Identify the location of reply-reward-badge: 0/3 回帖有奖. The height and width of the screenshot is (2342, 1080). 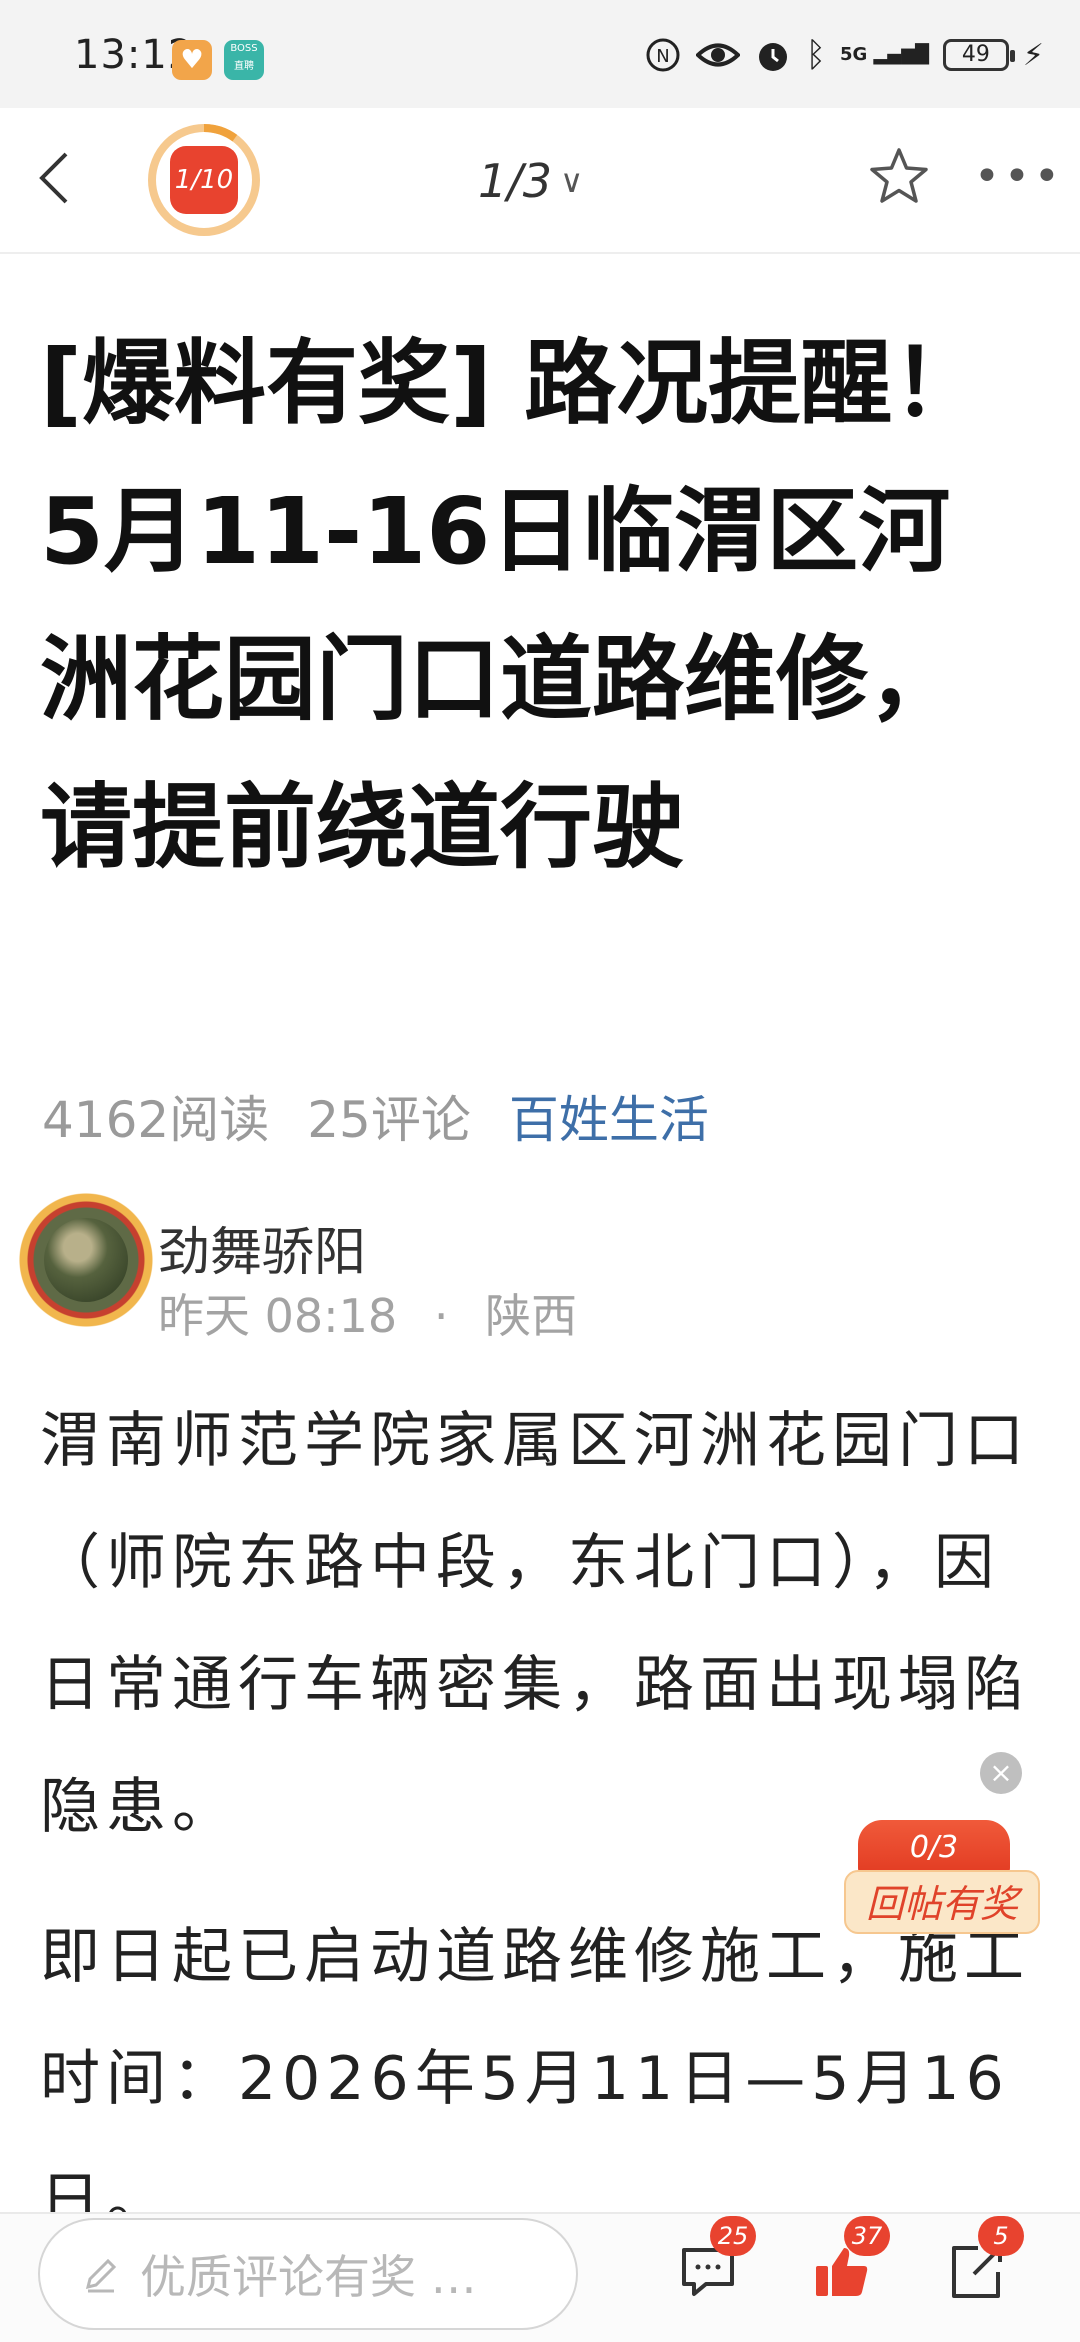
(942, 1882).